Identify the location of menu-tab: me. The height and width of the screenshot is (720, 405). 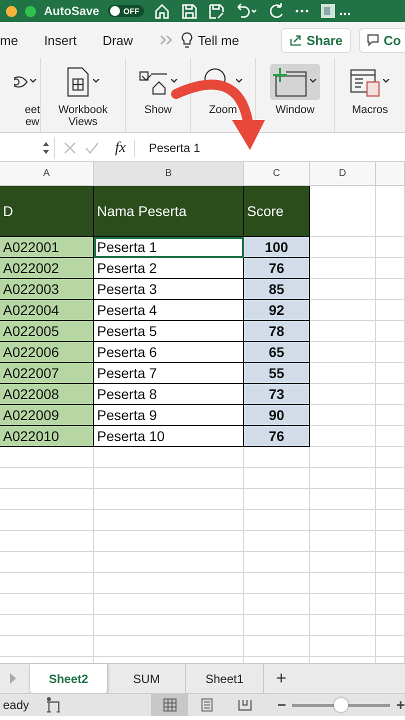
(14, 40).